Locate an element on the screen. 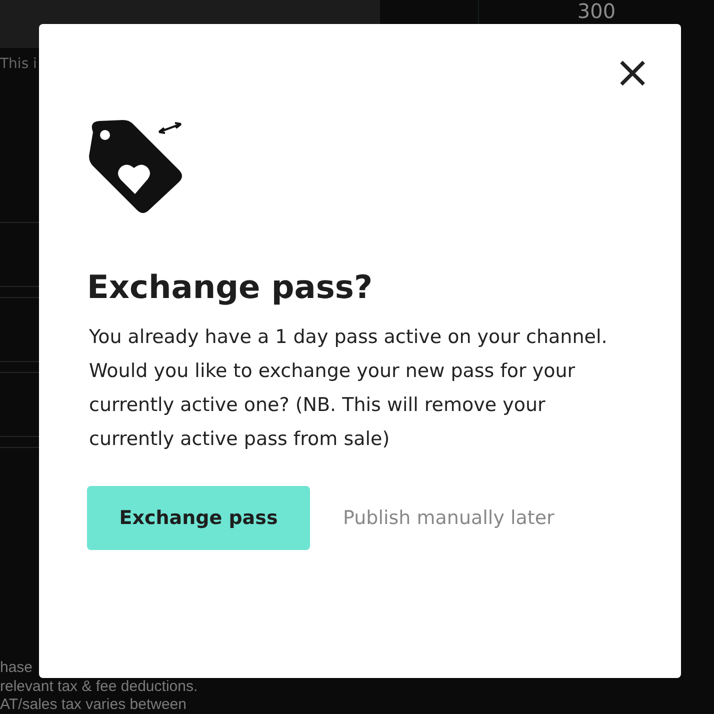 Image resolution: width=714 pixels, height=714 pixels. dialog-message: You already have a 1 day pass active on your channel. Would you like to exchange your new pass for your currently active one? (NB. This will remove your currently active pass from sale) is located at coordinates (348, 388).